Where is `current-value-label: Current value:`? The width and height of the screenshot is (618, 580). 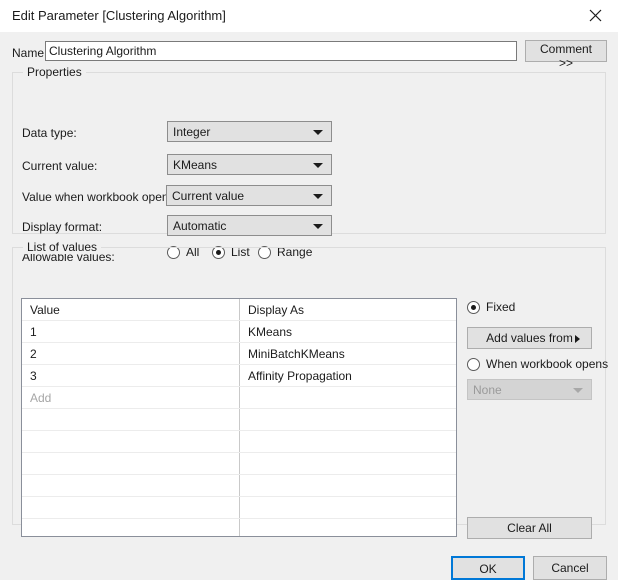
current-value-label: Current value: is located at coordinates (60, 166).